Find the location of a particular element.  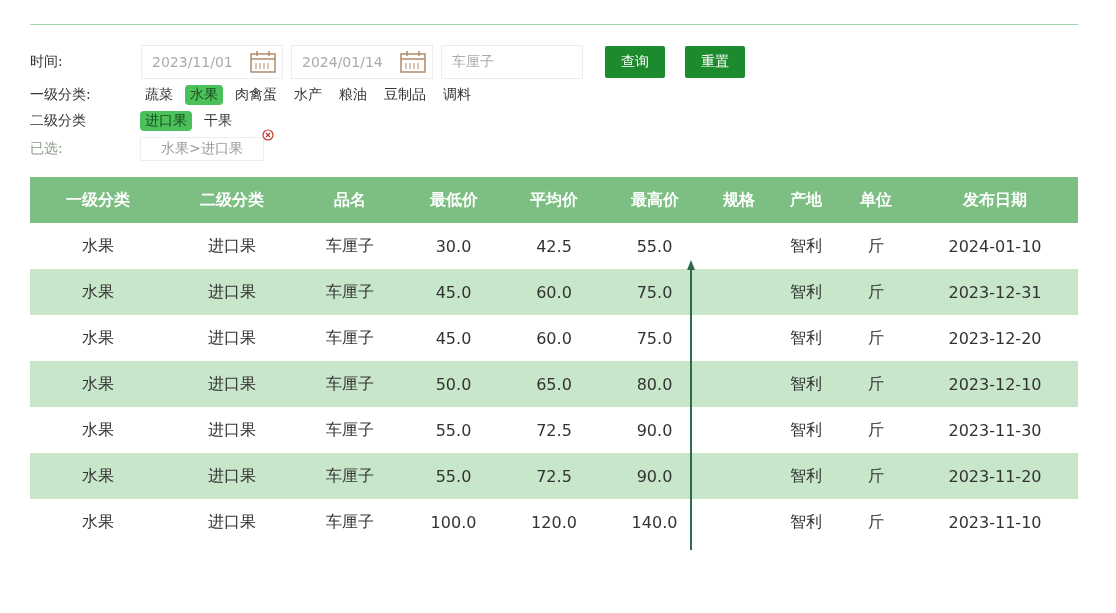

table-cell-text: 2024-01-10 is located at coordinates (995, 246).